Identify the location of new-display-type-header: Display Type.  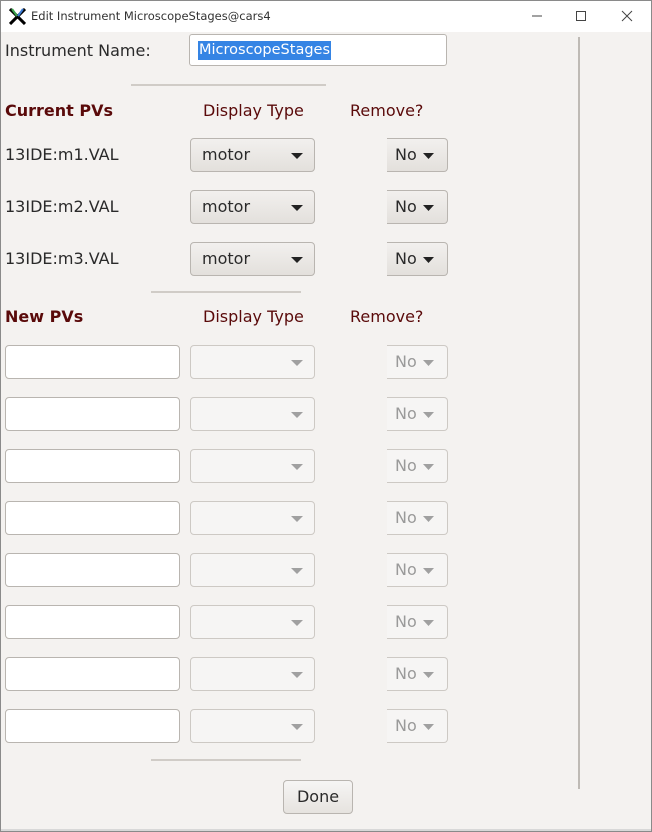
(253, 316).